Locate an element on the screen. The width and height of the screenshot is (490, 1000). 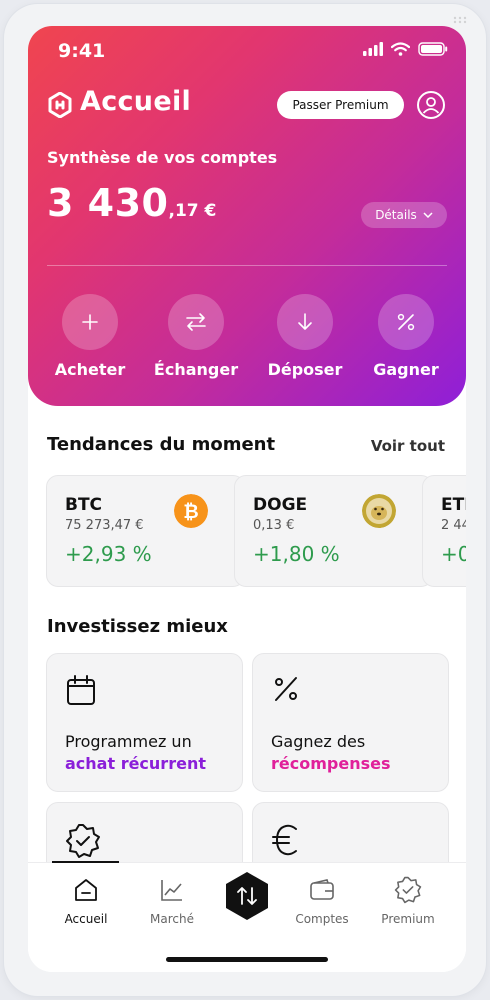
wallet-icon is located at coordinates (322, 889).